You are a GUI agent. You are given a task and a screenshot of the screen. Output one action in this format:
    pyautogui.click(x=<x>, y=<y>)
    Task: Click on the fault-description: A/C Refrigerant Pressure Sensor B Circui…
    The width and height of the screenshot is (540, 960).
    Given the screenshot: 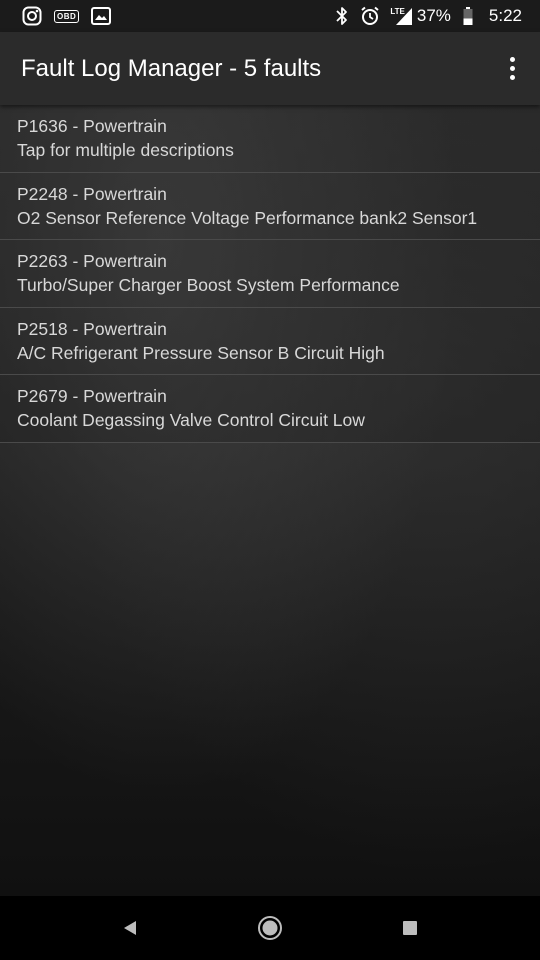 What is the action you would take?
    pyautogui.click(x=201, y=352)
    